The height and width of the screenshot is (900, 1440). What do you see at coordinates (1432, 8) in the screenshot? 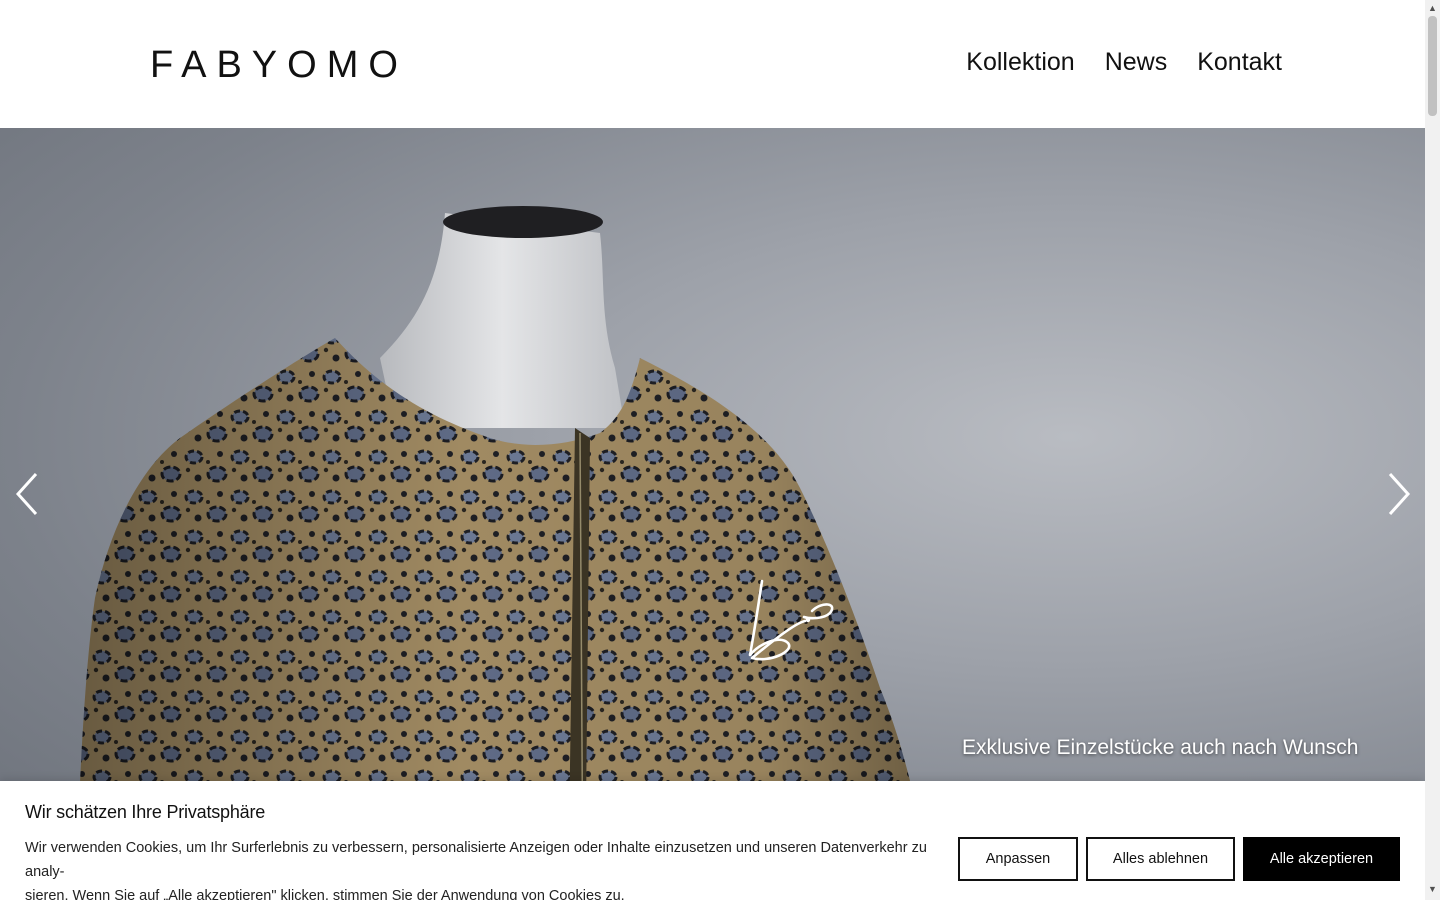
I see `scroll-up-icon: ▲` at bounding box center [1432, 8].